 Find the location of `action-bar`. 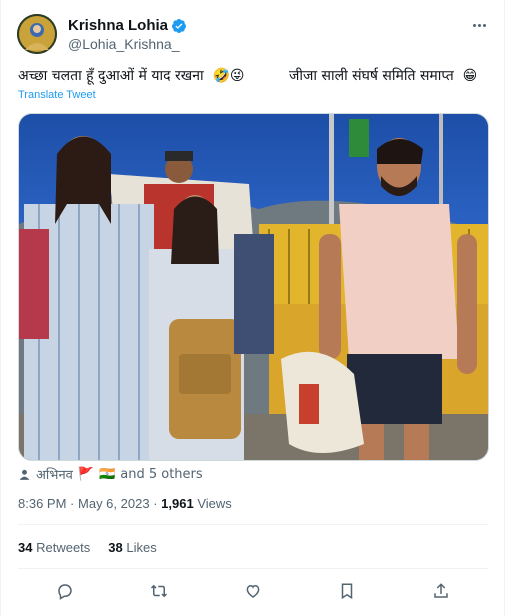

action-bar is located at coordinates (253, 591).